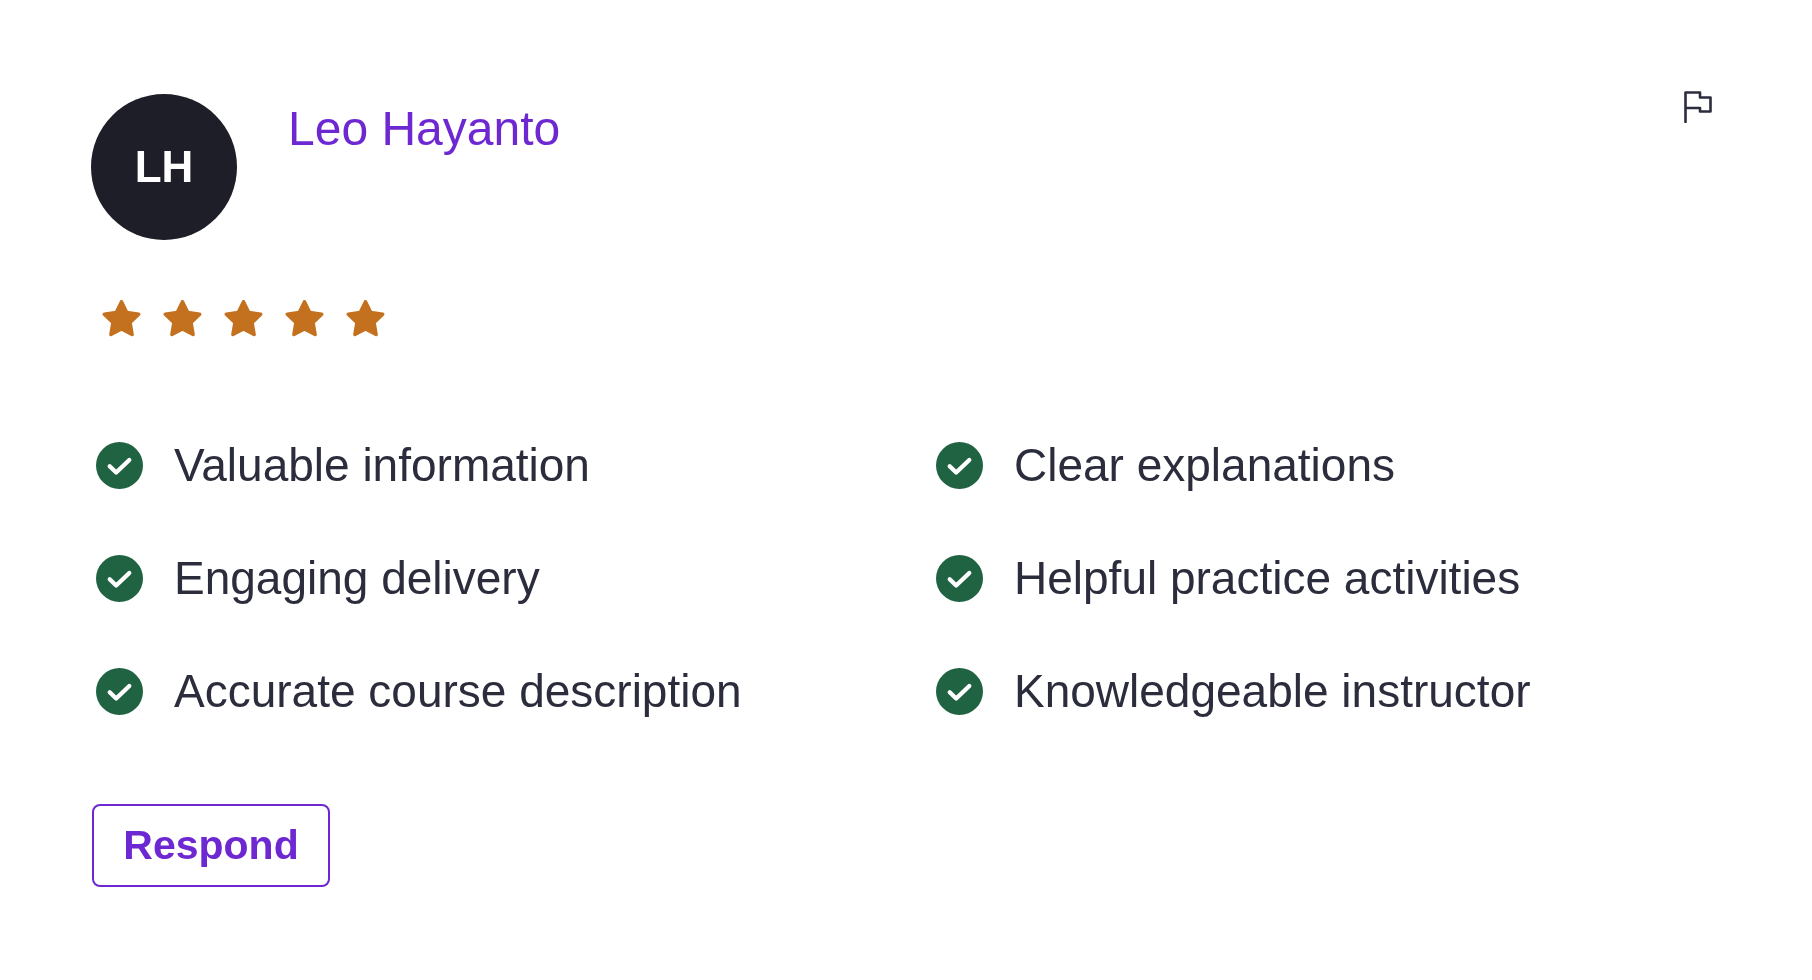  I want to click on feedback-label: Knowledgeable instructor, so click(1272, 691).